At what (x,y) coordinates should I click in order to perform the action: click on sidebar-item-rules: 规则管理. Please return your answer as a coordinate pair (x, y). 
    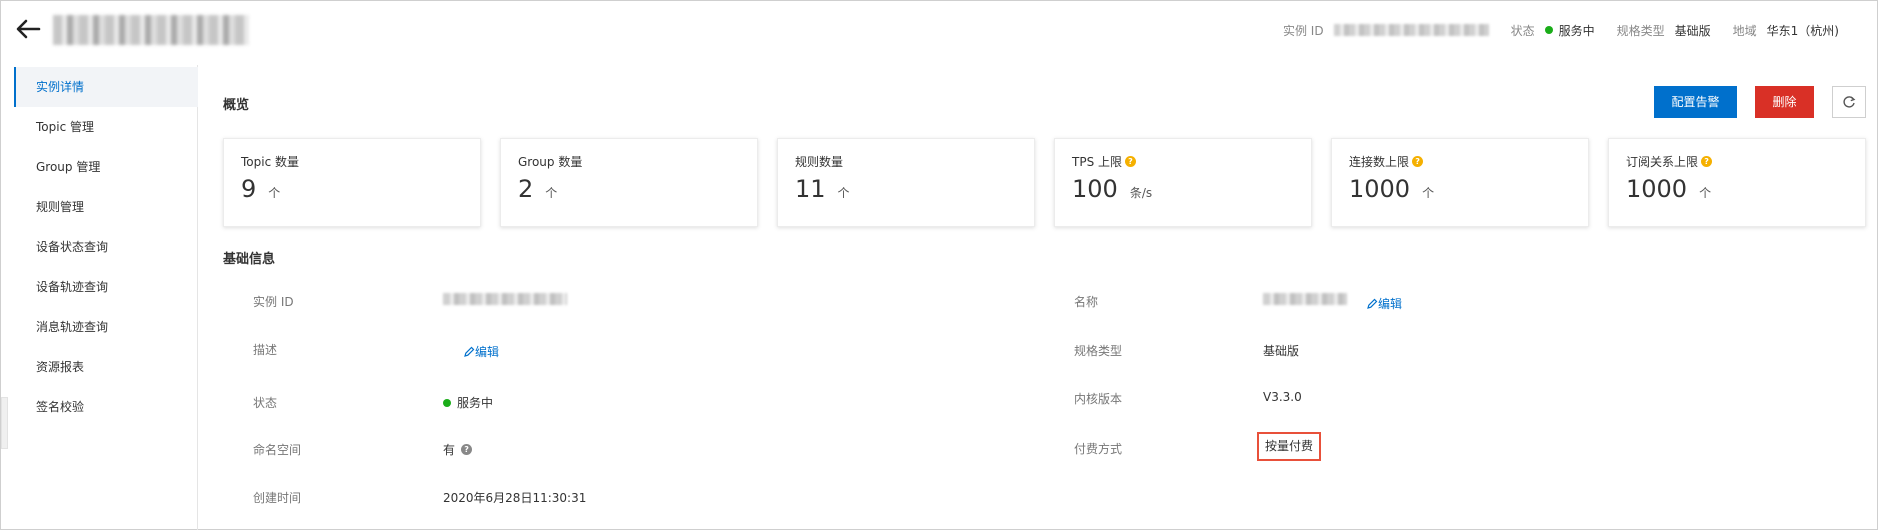
    Looking at the image, I should click on (106, 207).